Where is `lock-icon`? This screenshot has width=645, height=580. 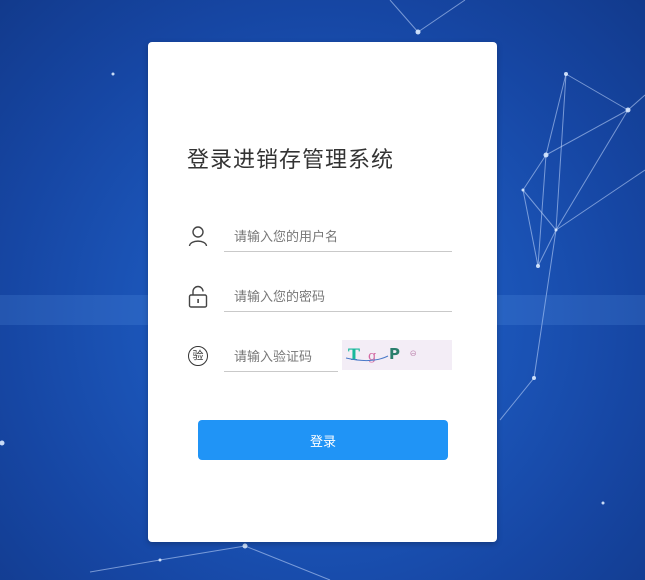 lock-icon is located at coordinates (198, 296).